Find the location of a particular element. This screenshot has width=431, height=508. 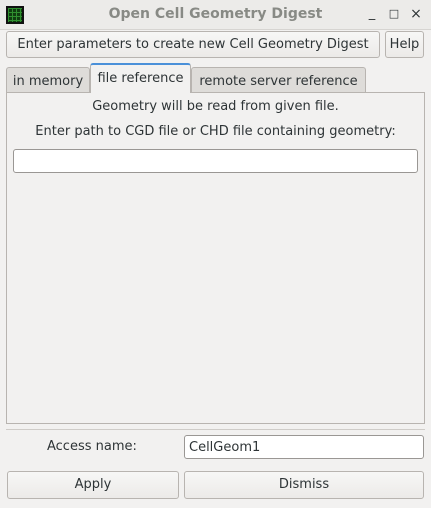

help-button: Help is located at coordinates (404, 44).